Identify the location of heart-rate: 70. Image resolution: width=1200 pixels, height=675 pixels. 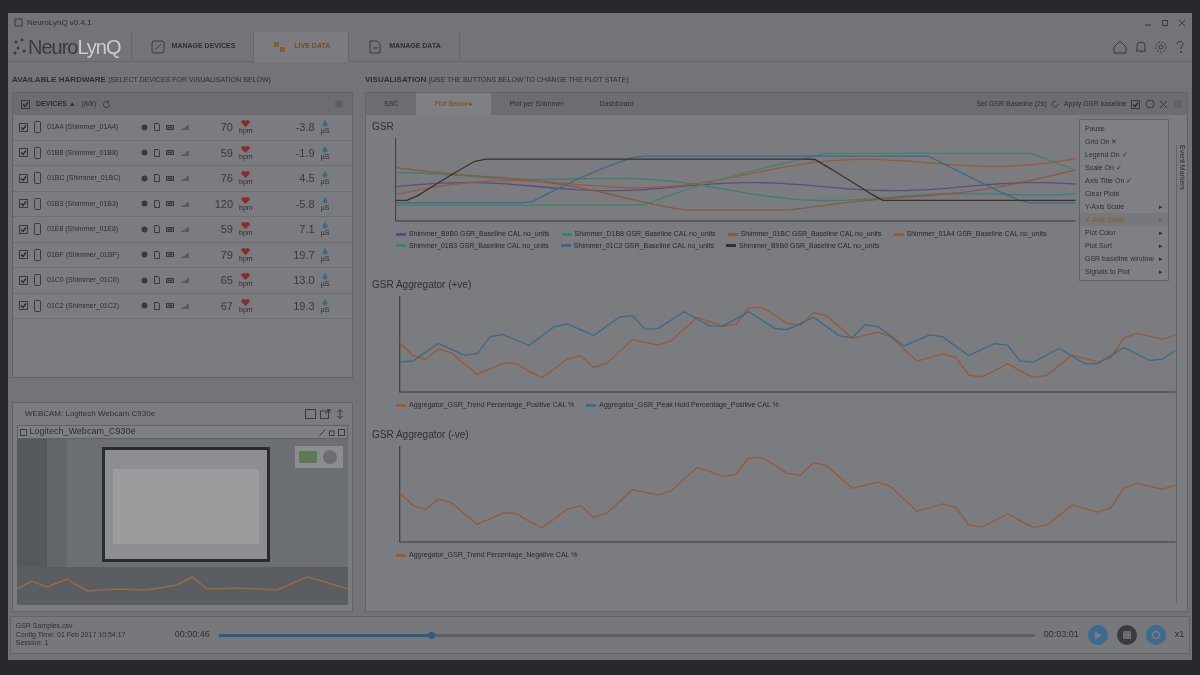
(226, 127).